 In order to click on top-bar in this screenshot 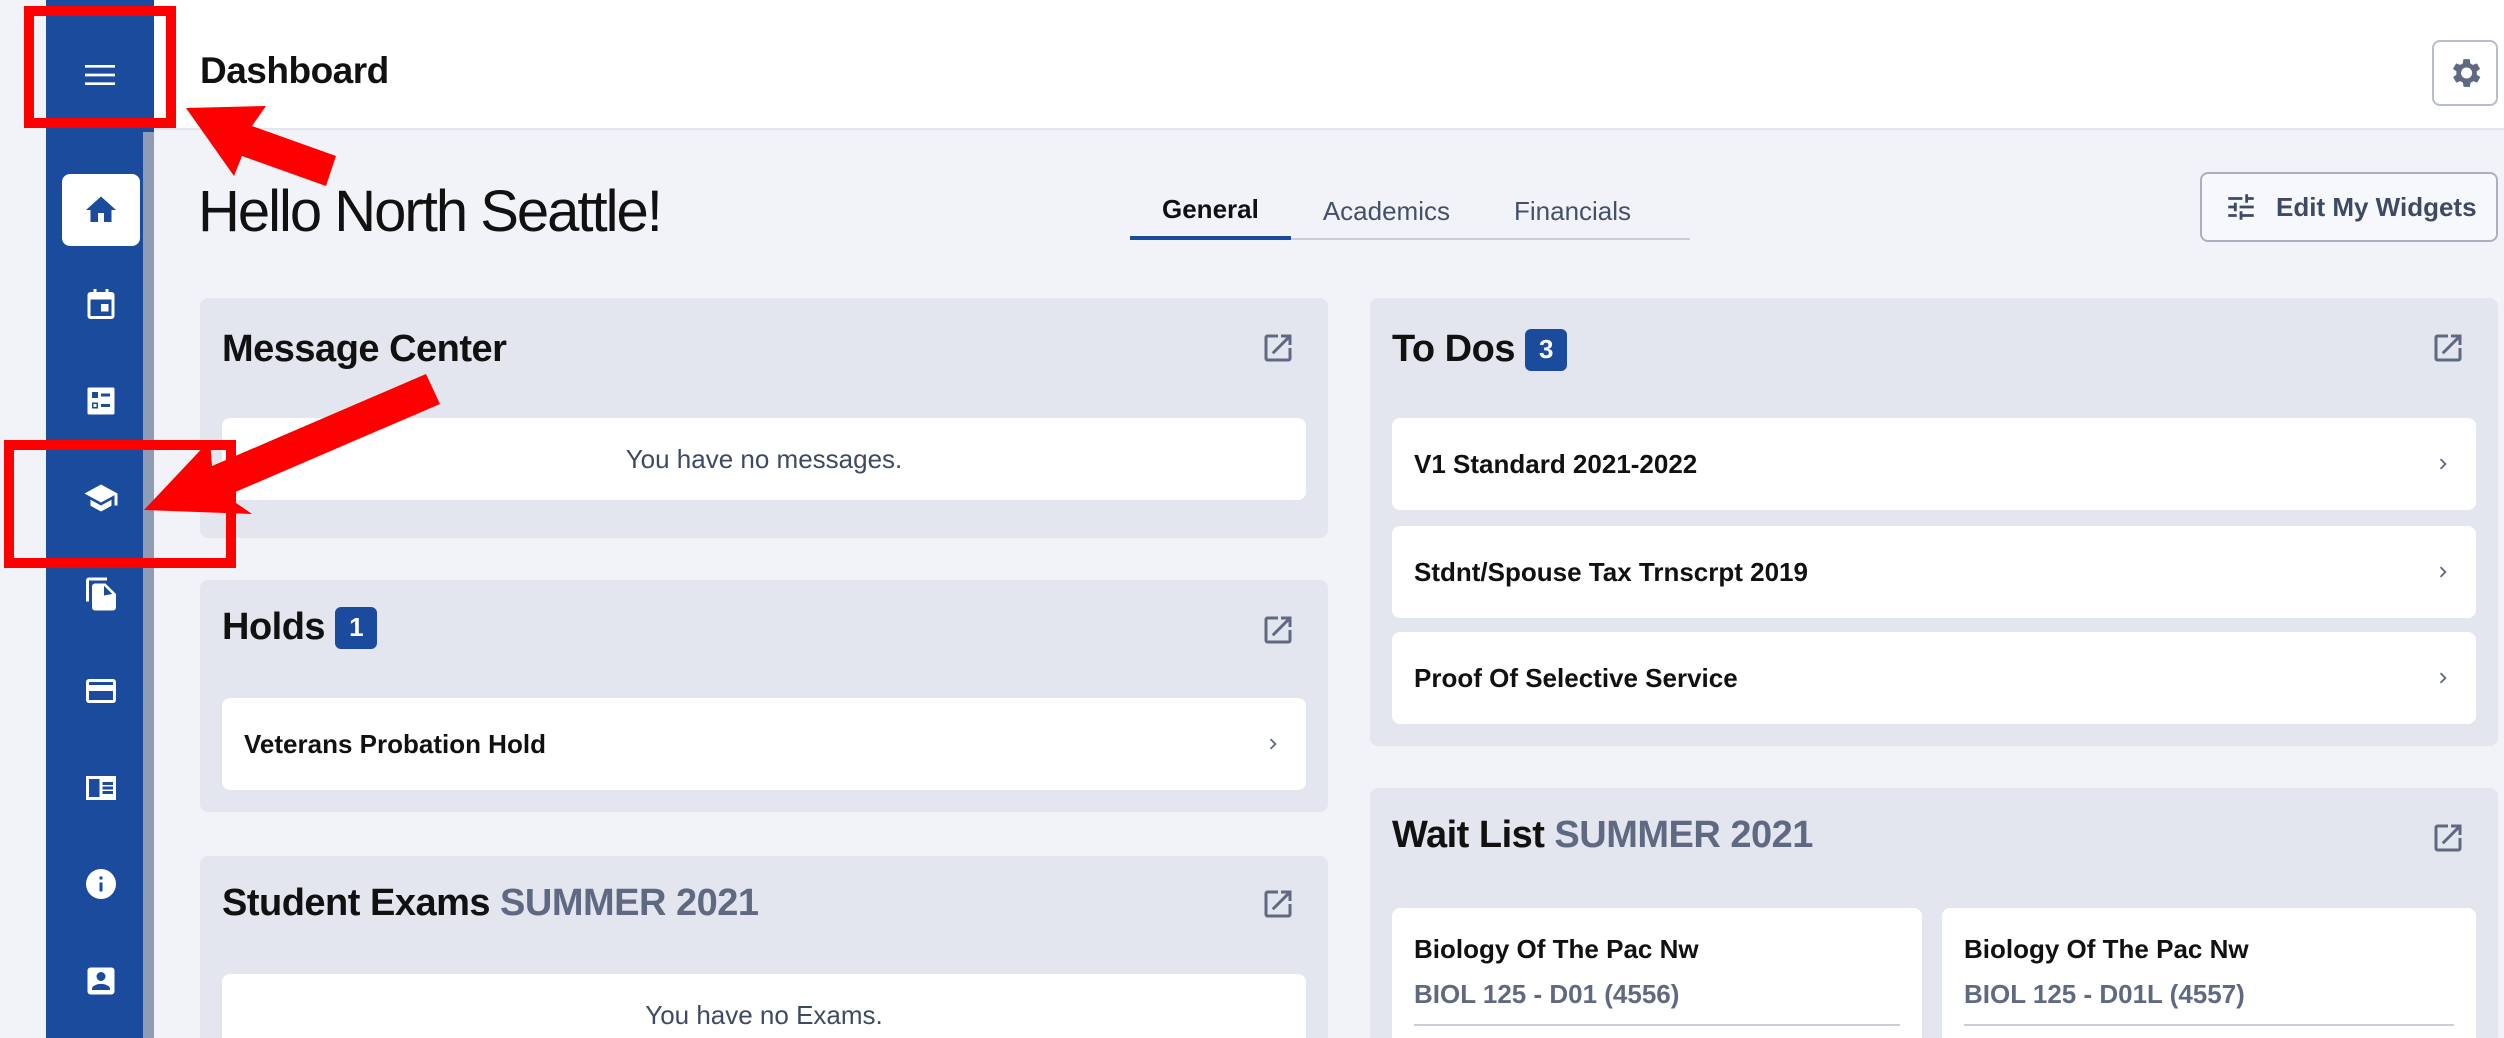, I will do `click(1329, 65)`.